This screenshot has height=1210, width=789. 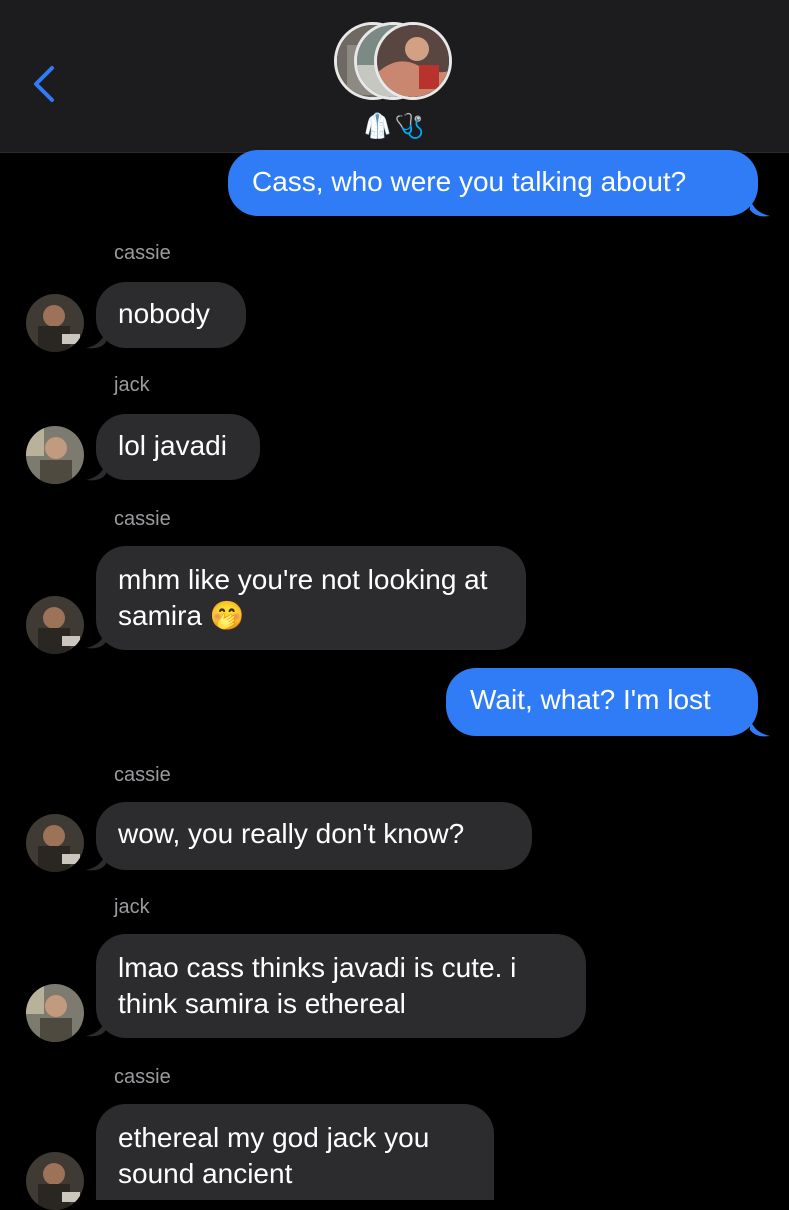 What do you see at coordinates (274, 1155) in the screenshot?
I see `message-text: ethereal my god jack you sound ancient` at bounding box center [274, 1155].